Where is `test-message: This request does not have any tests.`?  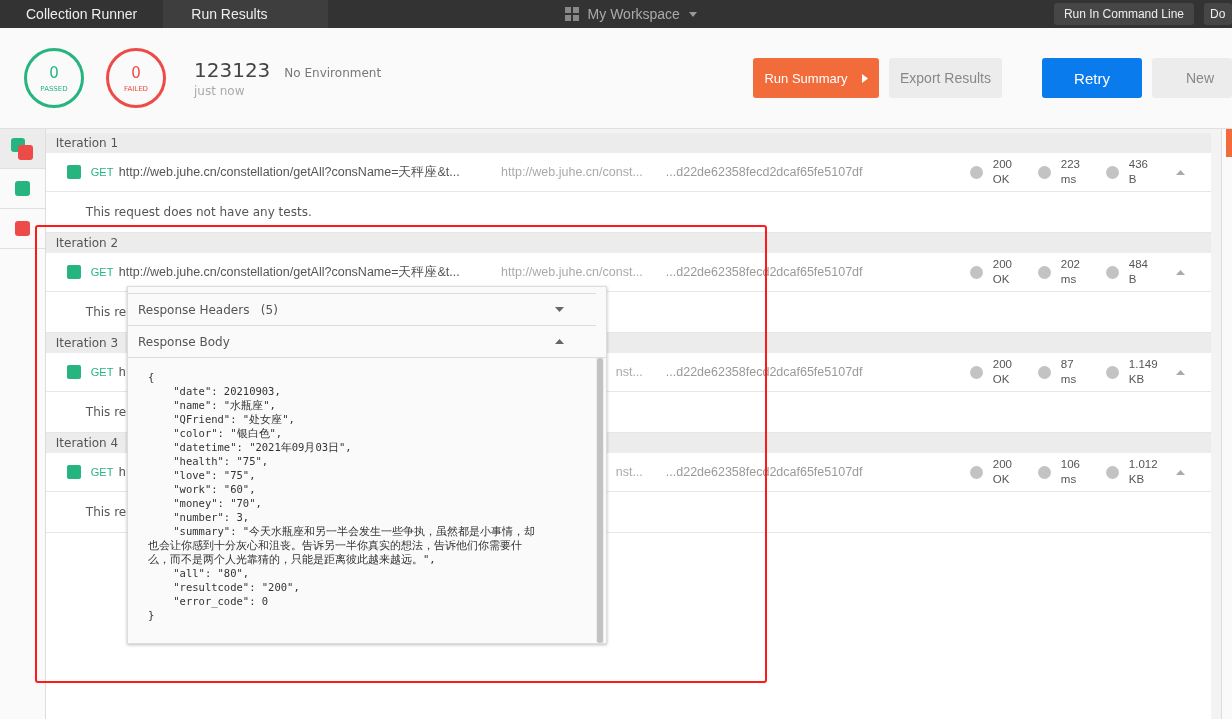 test-message: This request does not have any tests. is located at coordinates (198, 212).